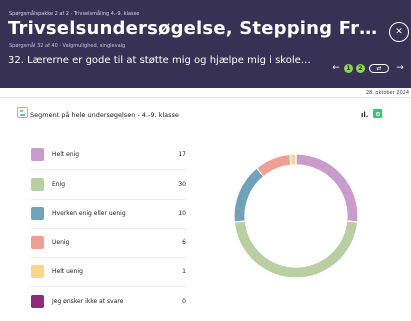 The width and height of the screenshot is (411, 321). I want to click on segment-icon, so click(22, 112).